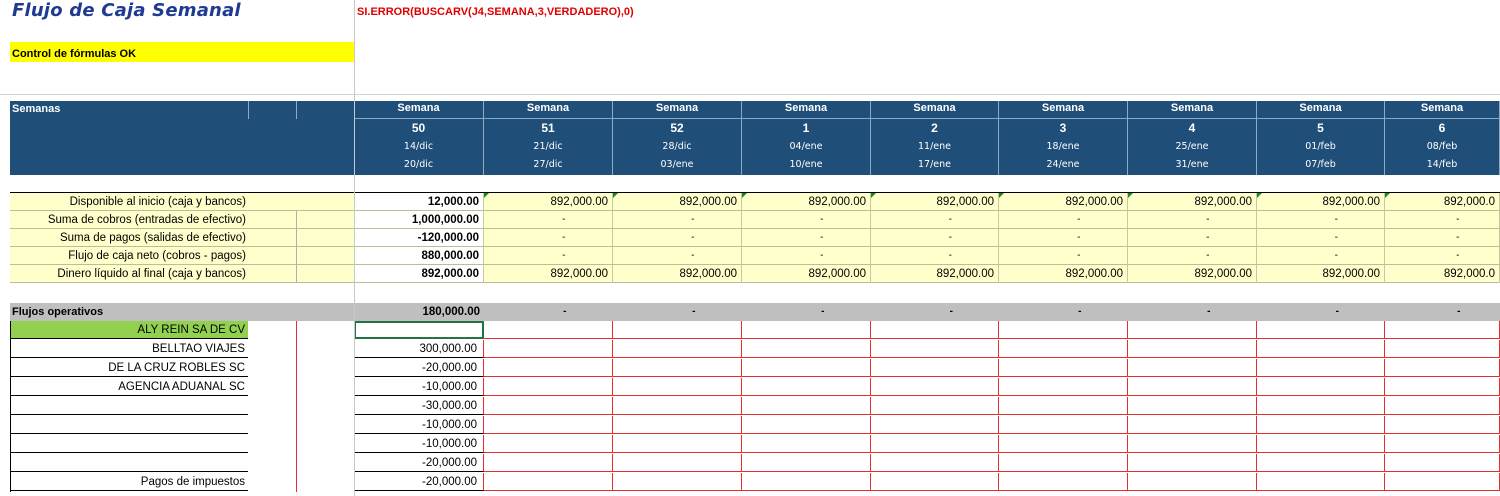  I want to click on summary-row-label: Dinero líquido al final (caja y bancos), so click(129, 274).